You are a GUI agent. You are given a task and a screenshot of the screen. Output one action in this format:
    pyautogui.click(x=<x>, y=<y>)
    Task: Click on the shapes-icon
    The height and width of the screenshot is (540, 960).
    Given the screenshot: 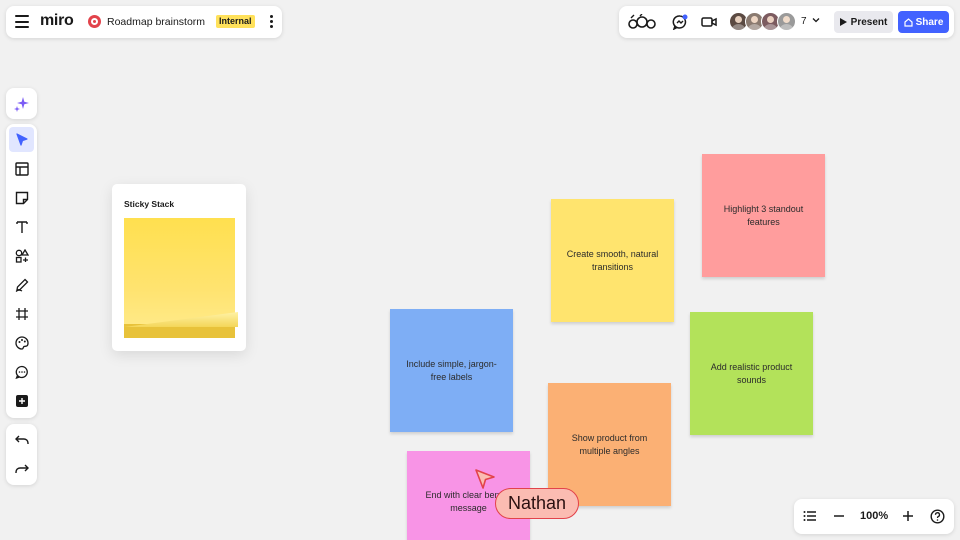 What is the action you would take?
    pyautogui.click(x=22, y=255)
    